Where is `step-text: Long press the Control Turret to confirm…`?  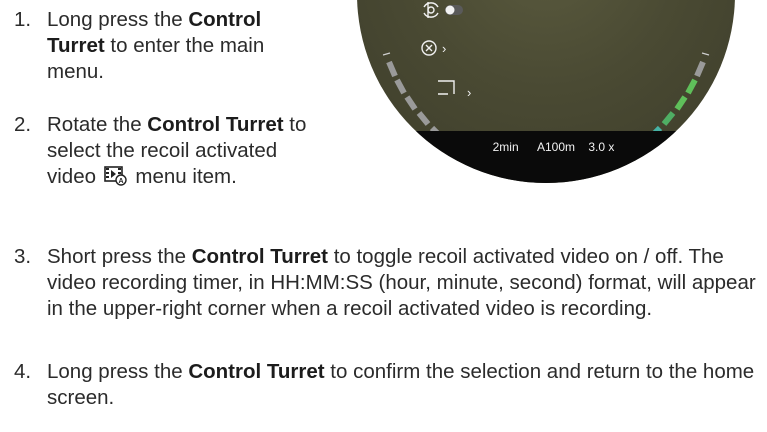 step-text: Long press the Control Turret to confirm… is located at coordinates (401, 384).